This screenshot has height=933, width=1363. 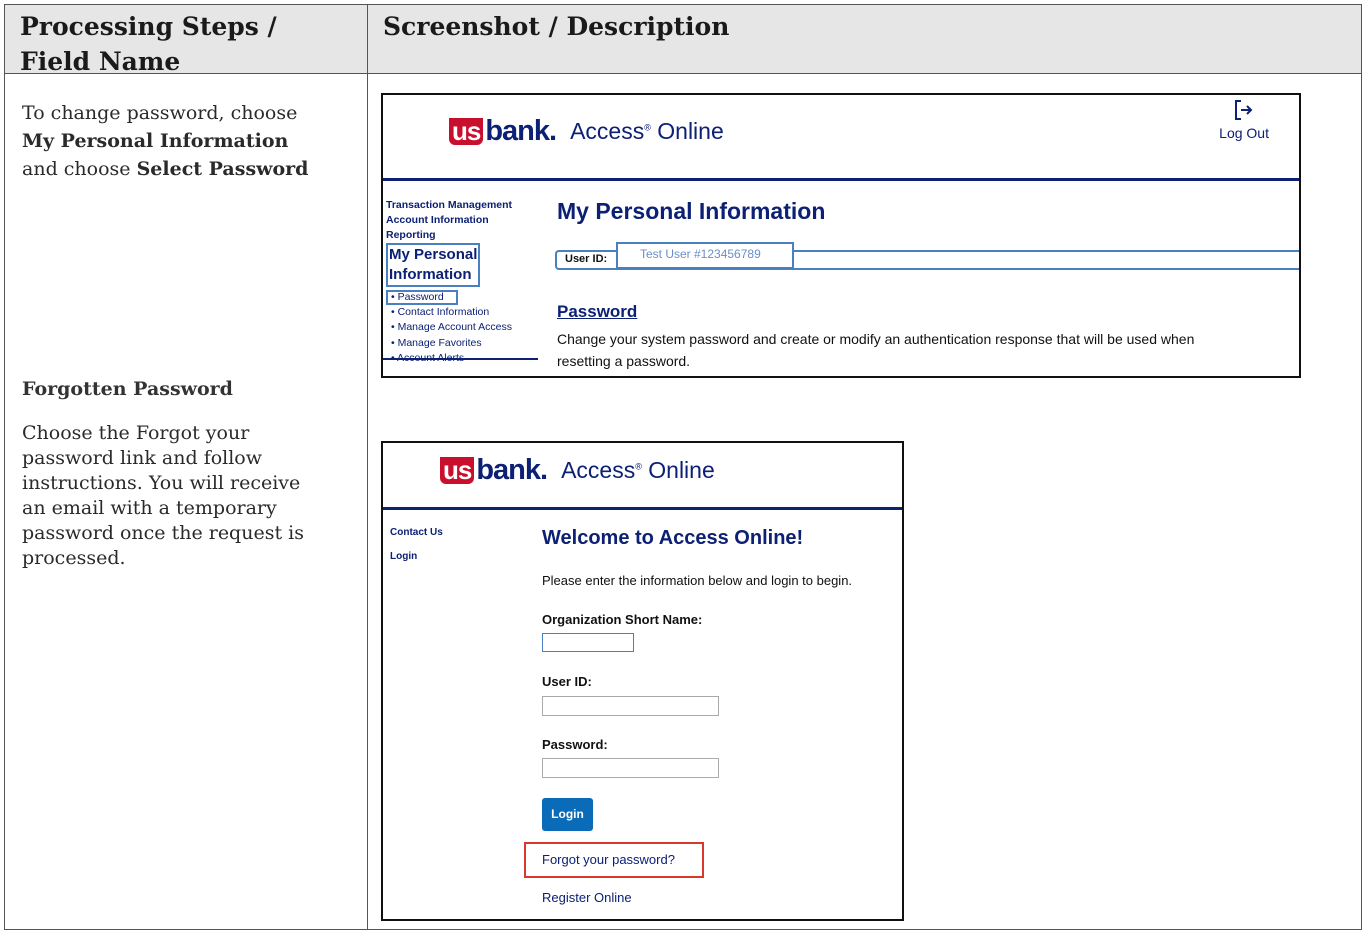 What do you see at coordinates (460, 359) in the screenshot?
I see `nav-bottom-rule` at bounding box center [460, 359].